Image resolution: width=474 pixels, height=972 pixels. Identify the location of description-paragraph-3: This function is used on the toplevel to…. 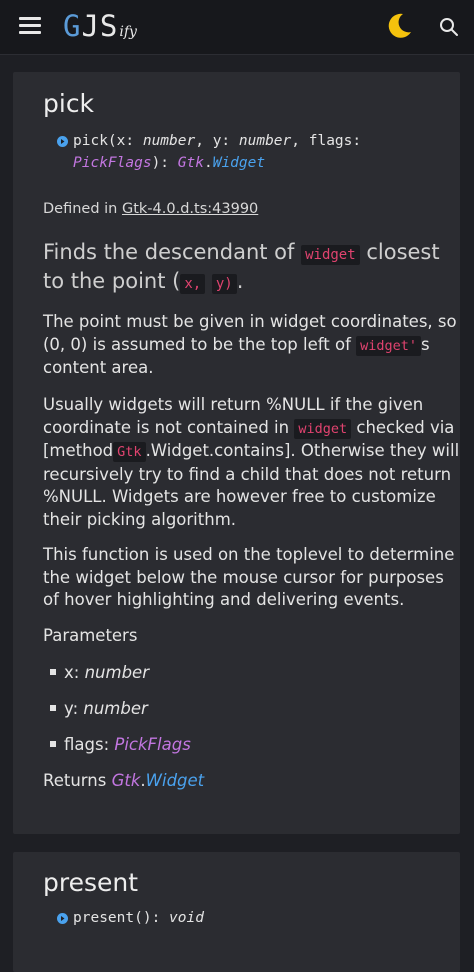
(249, 577).